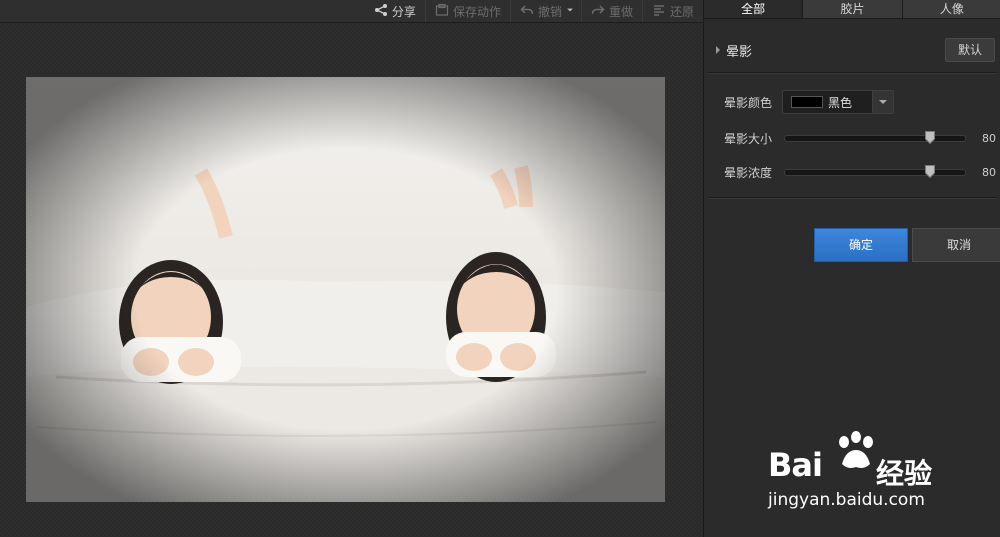 This screenshot has height=537, width=1000. Describe the element at coordinates (852, 50) in the screenshot. I see `vignette-section-header: 晕影 默认` at that location.